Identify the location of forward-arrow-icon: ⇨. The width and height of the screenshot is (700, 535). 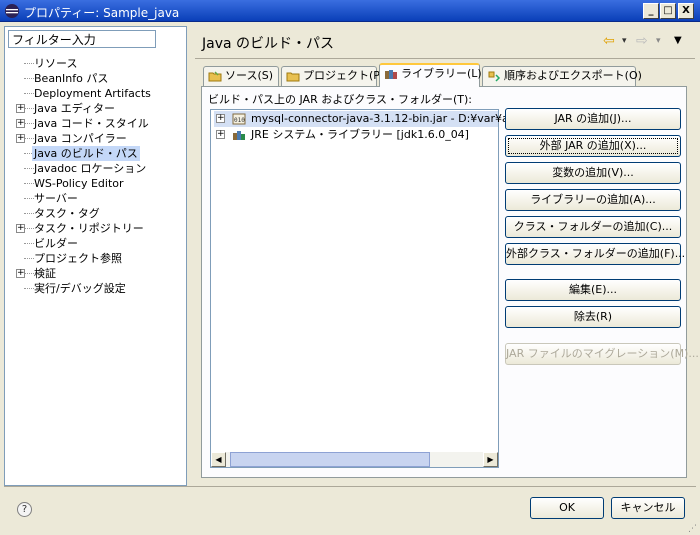
(644, 41).